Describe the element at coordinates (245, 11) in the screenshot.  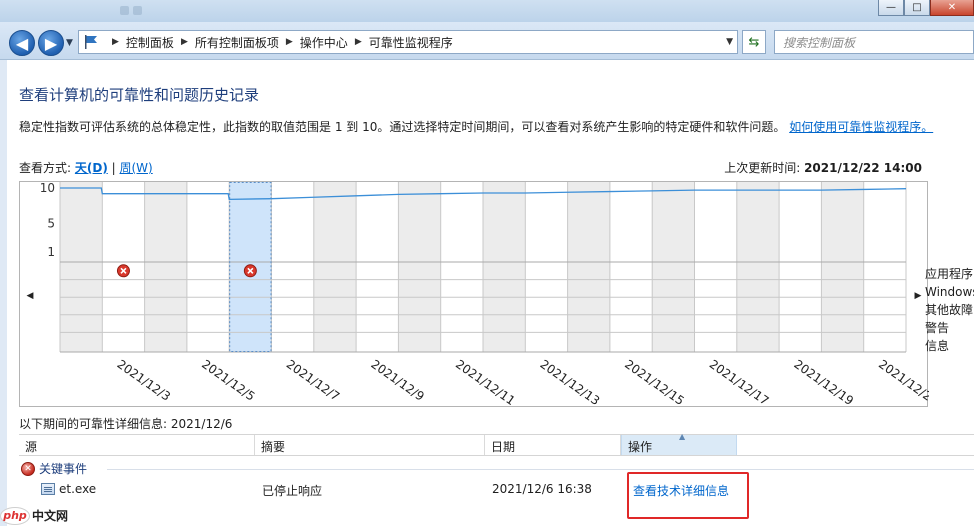
I see `blurred-title` at that location.